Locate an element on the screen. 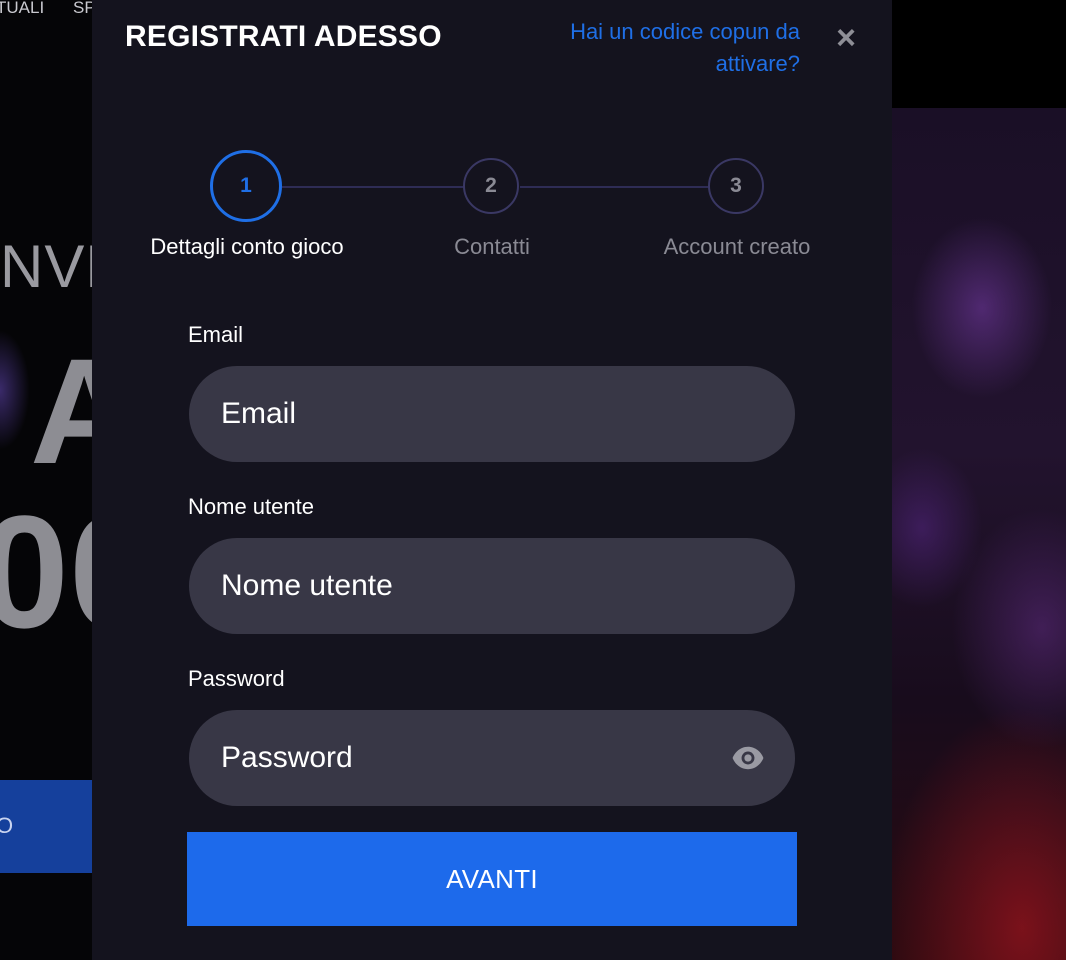 The image size is (1066, 960). background-promo-amount: 00 is located at coordinates (46, 571).